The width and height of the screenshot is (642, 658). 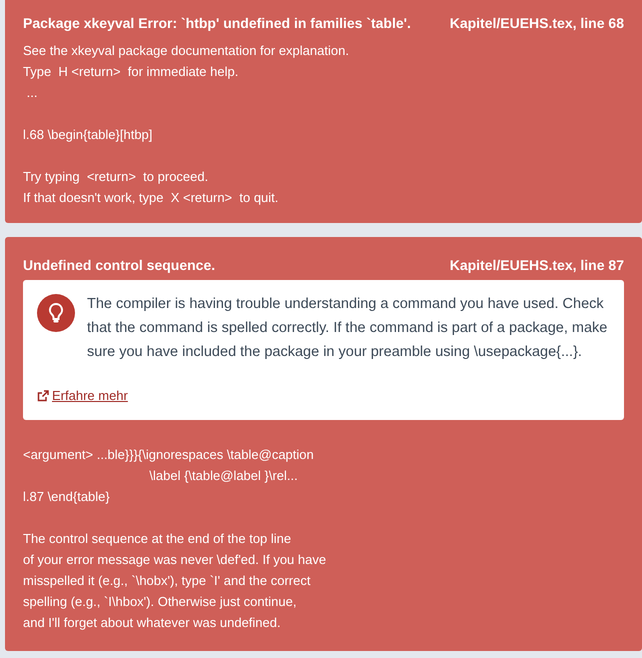 I want to click on log-line: See the xkeyval package documentation for explanation., so click(x=186, y=51).